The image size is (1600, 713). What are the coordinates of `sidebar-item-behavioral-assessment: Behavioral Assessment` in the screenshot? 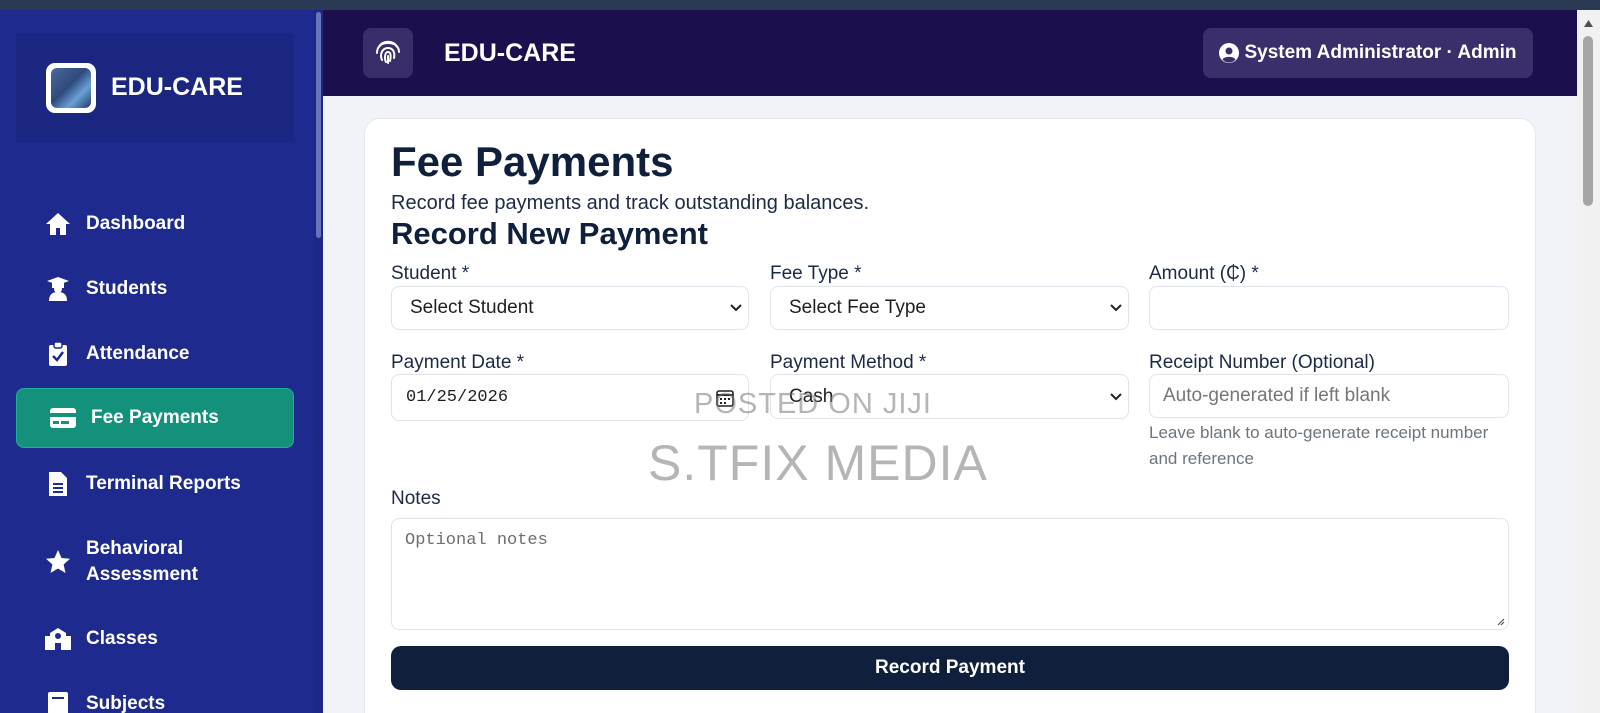 It's located at (155, 562).